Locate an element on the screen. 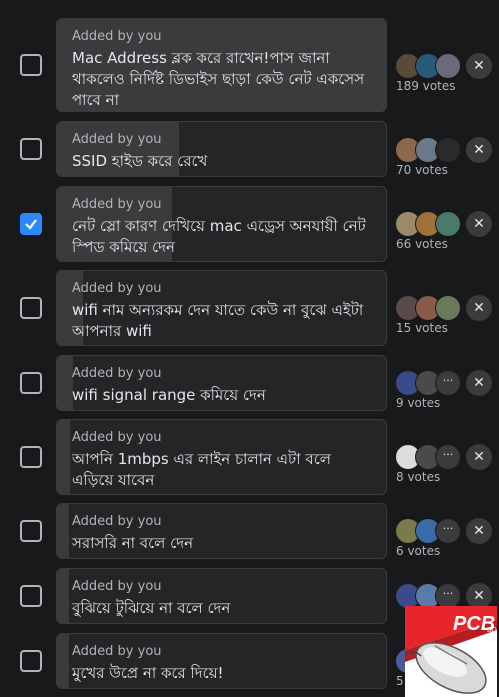  checkmark-icon is located at coordinates (31, 224).